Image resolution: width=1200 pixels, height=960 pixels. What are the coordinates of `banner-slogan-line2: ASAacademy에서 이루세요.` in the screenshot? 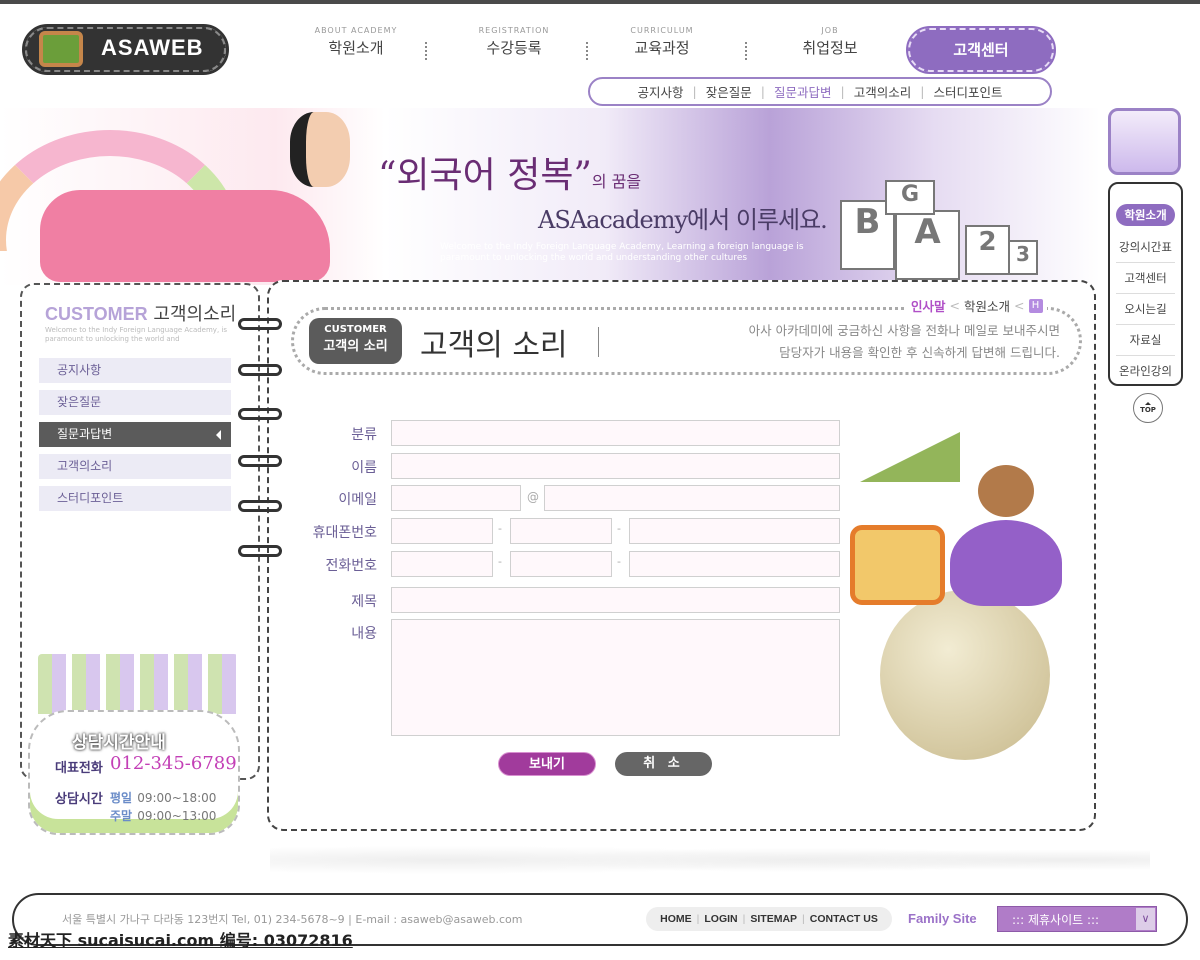 It's located at (683, 220).